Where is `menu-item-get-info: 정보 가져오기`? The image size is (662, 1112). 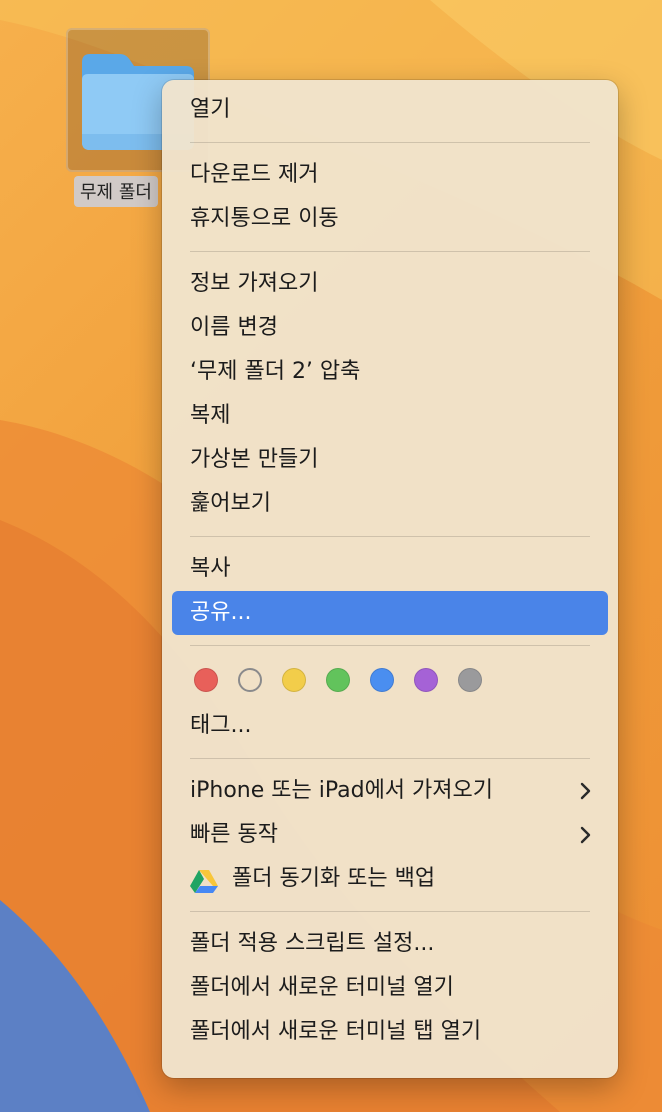 menu-item-get-info: 정보 가져오기 is located at coordinates (390, 284).